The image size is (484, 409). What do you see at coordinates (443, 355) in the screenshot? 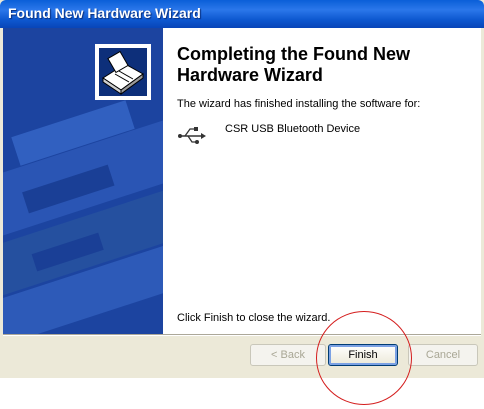
I see `cancel-button: Cancel` at bounding box center [443, 355].